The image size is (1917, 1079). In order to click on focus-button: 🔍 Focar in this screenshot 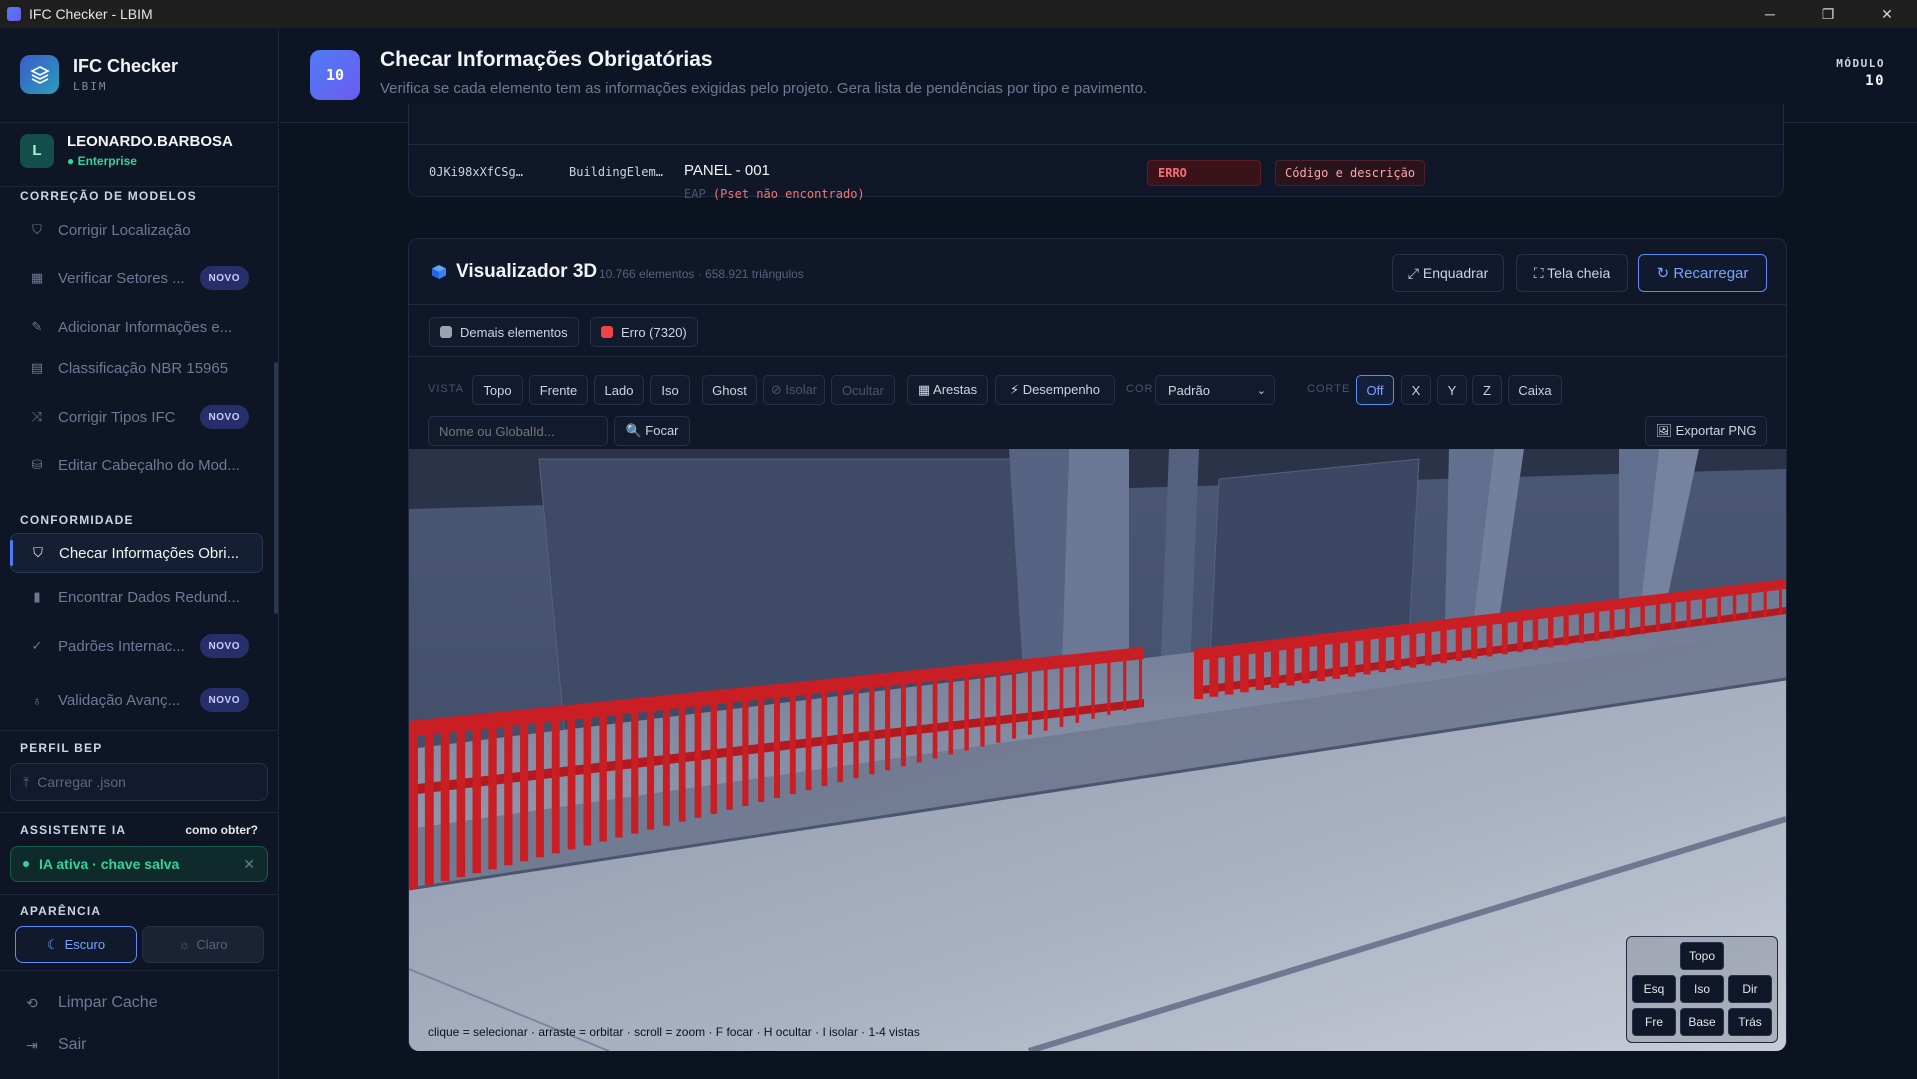, I will do `click(652, 431)`.